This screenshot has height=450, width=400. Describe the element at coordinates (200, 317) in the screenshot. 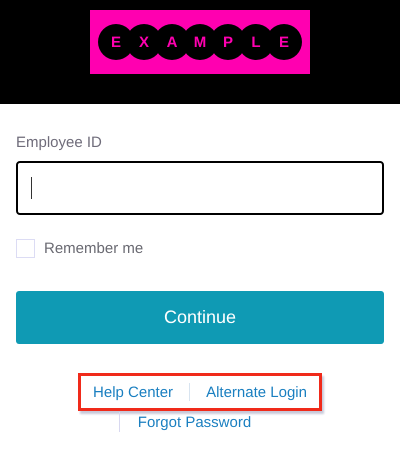

I see `continue-button: Continue` at that location.